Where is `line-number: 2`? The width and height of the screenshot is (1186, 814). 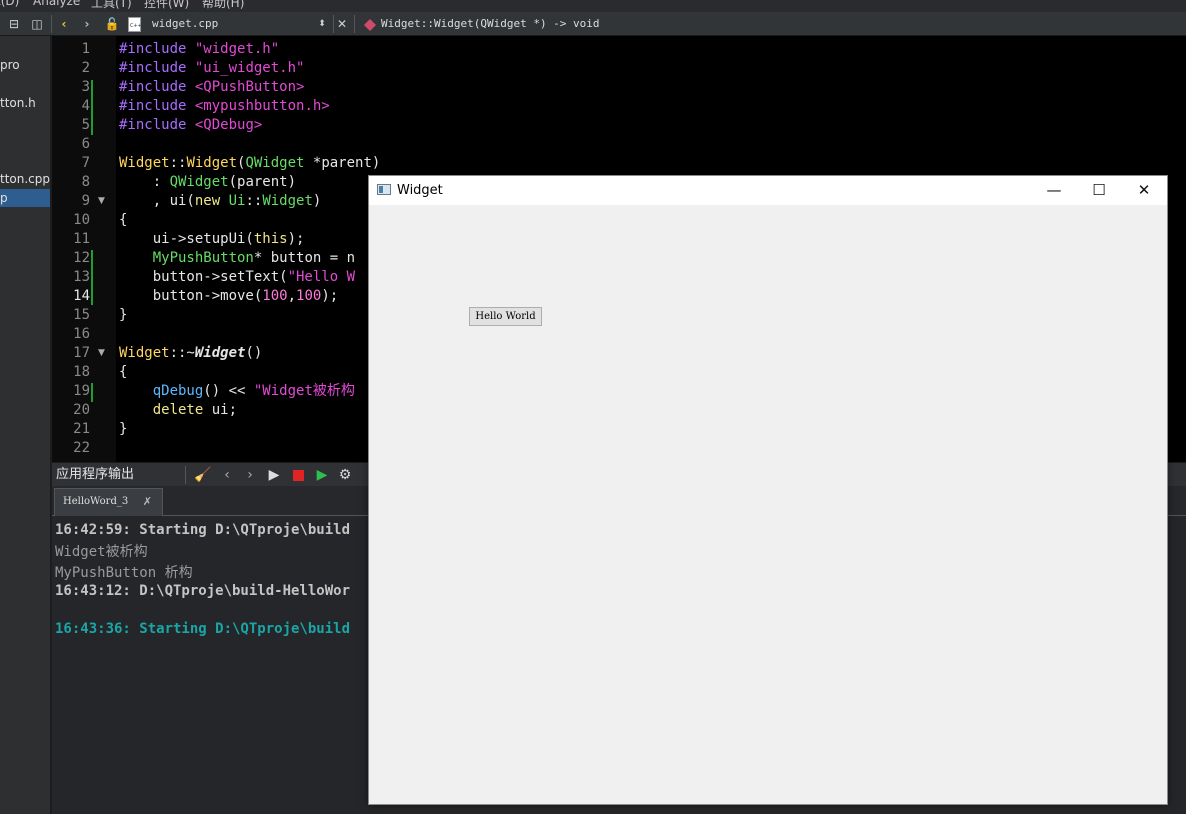
line-number: 2 is located at coordinates (85, 68).